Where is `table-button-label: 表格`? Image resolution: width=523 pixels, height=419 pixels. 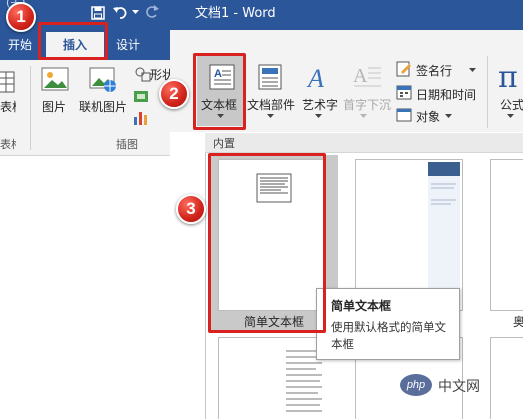 table-button-label: 表格 is located at coordinates (8, 106).